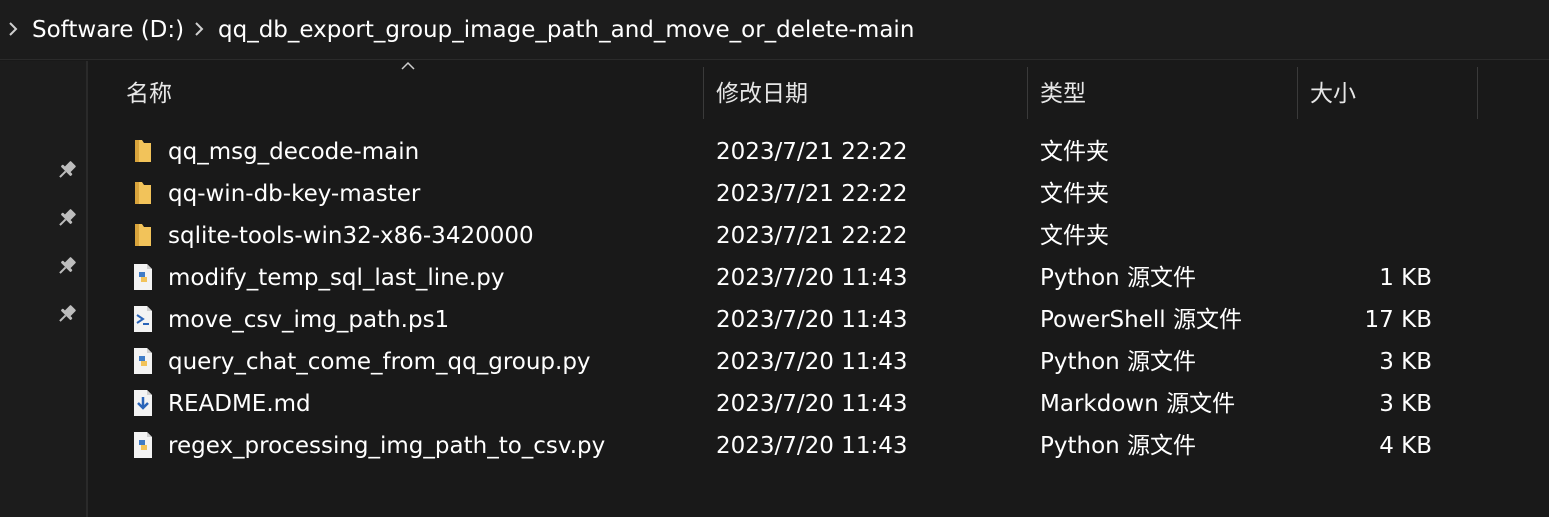  What do you see at coordinates (408, 65) in the screenshot?
I see `sort-ascending-icon` at bounding box center [408, 65].